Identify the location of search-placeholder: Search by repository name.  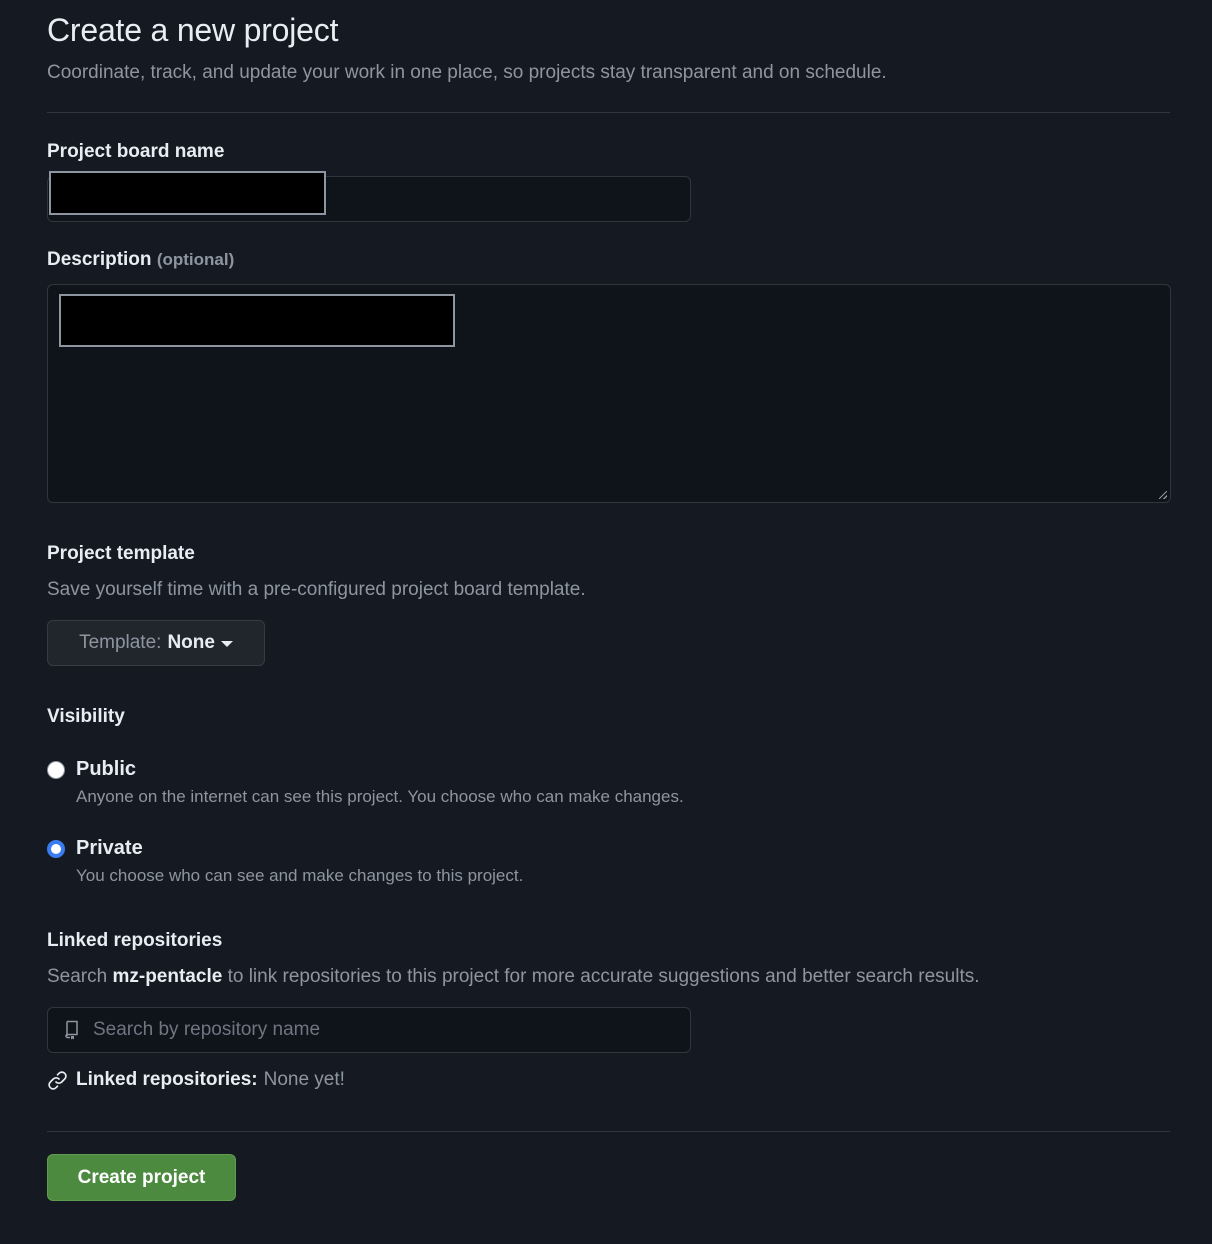
(207, 1029).